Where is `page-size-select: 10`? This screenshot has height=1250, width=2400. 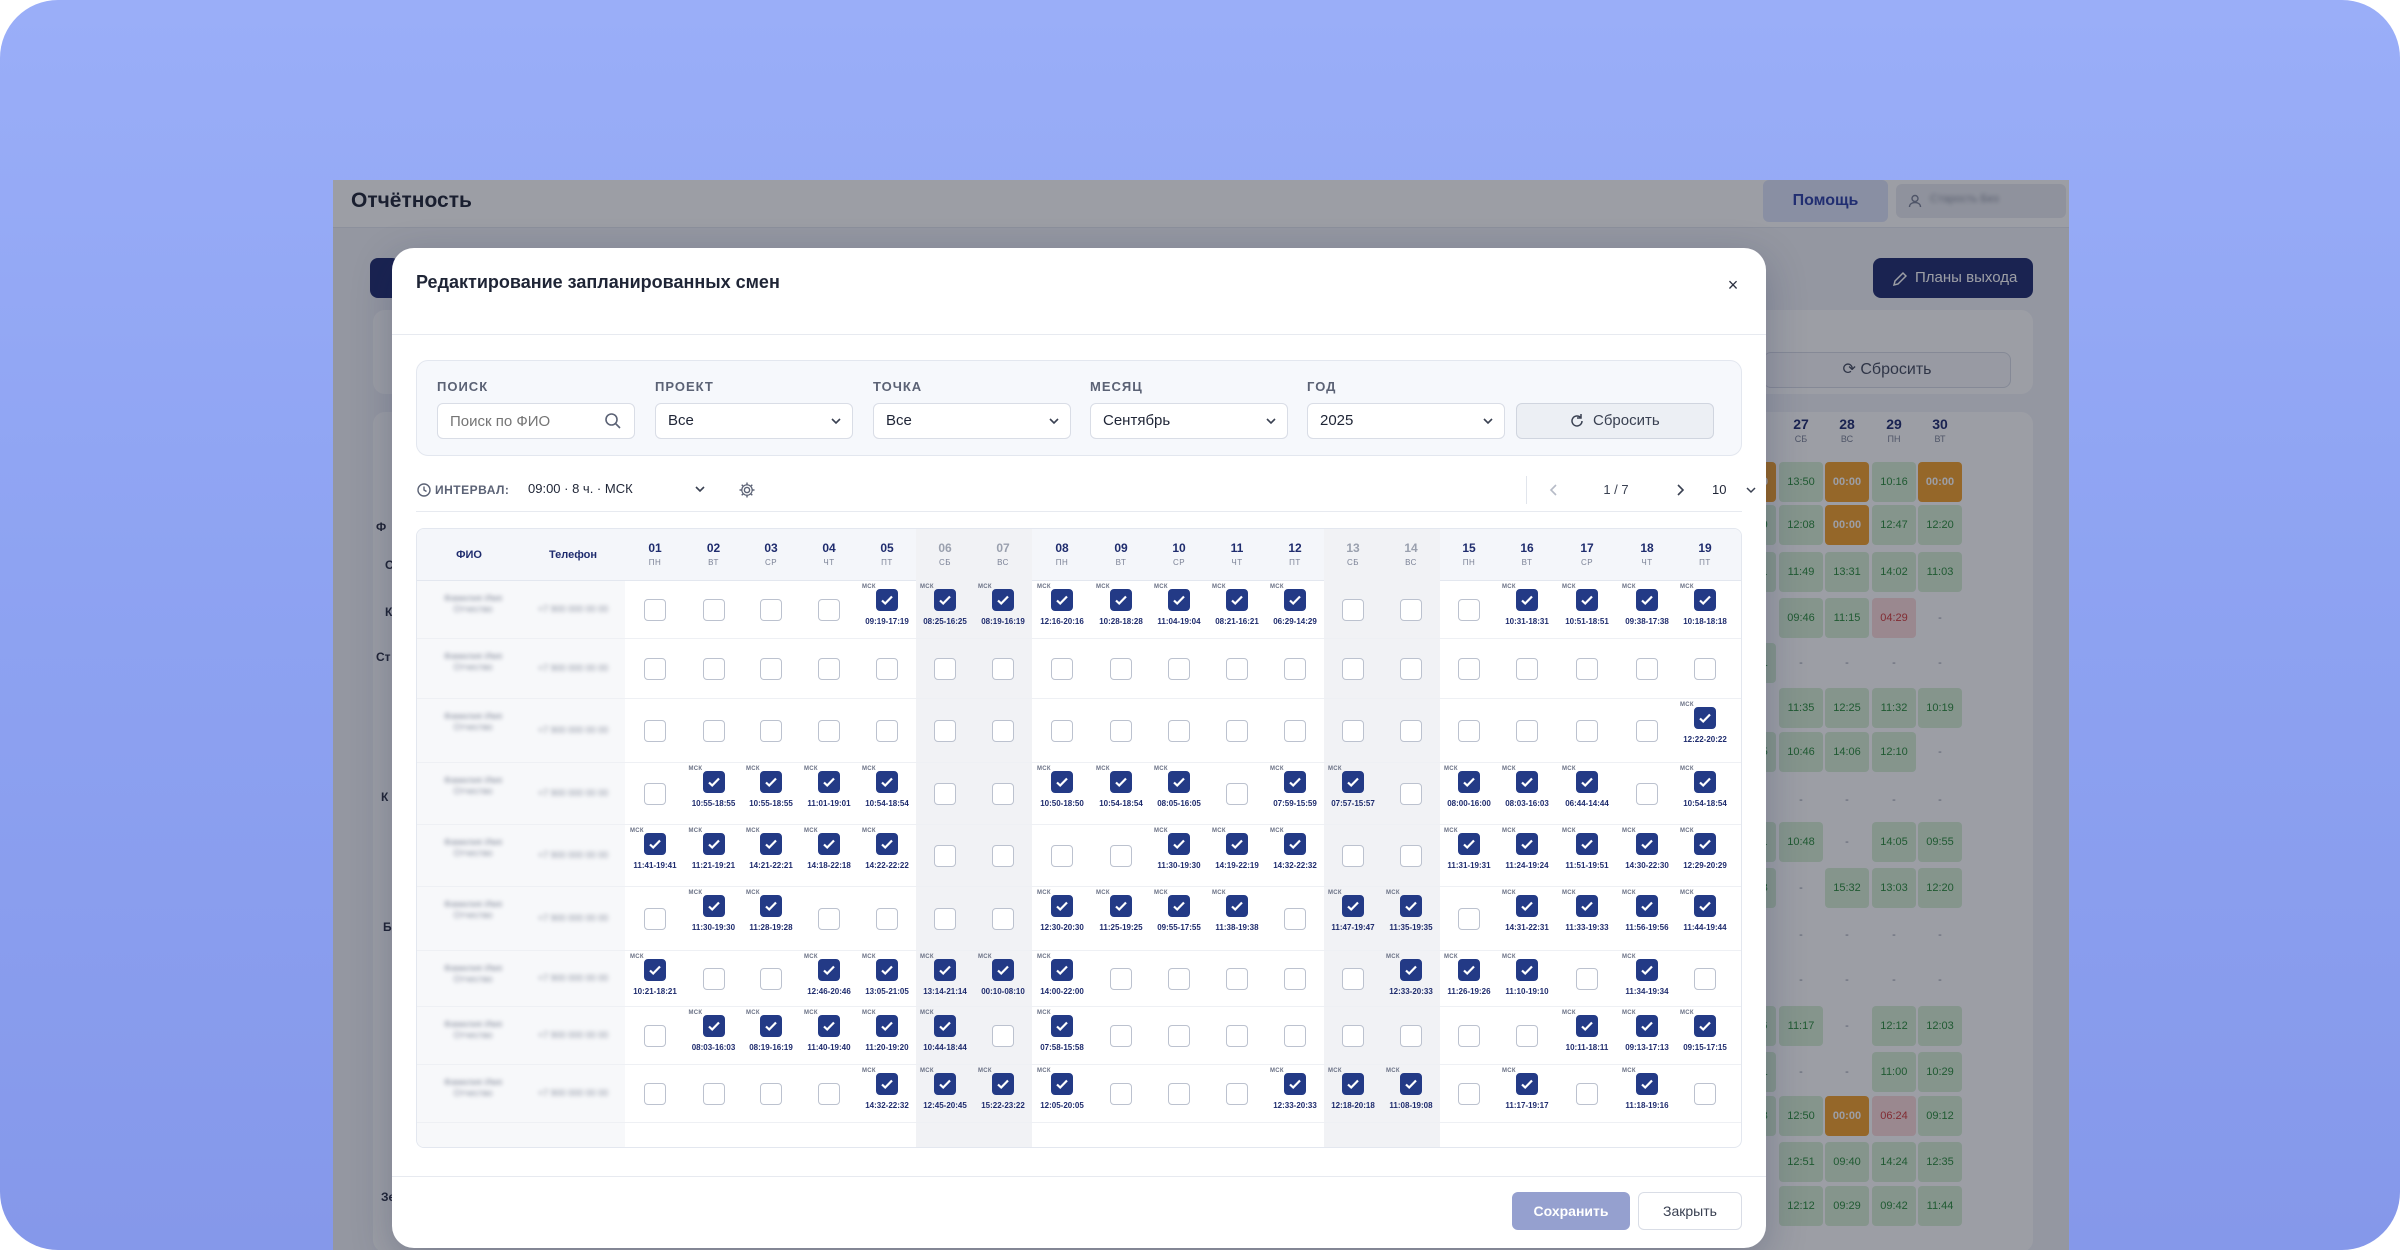 page-size-select: 10 is located at coordinates (1732, 490).